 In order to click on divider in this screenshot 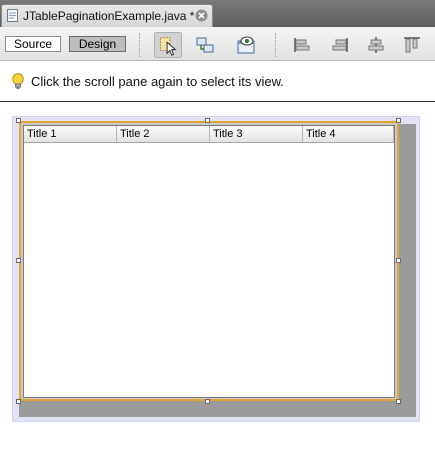, I will do `click(217, 101)`.